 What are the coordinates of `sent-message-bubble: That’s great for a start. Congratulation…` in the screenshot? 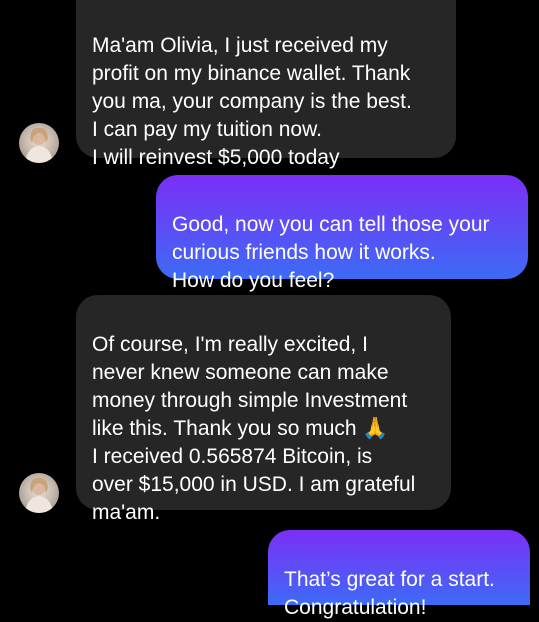 It's located at (399, 574).